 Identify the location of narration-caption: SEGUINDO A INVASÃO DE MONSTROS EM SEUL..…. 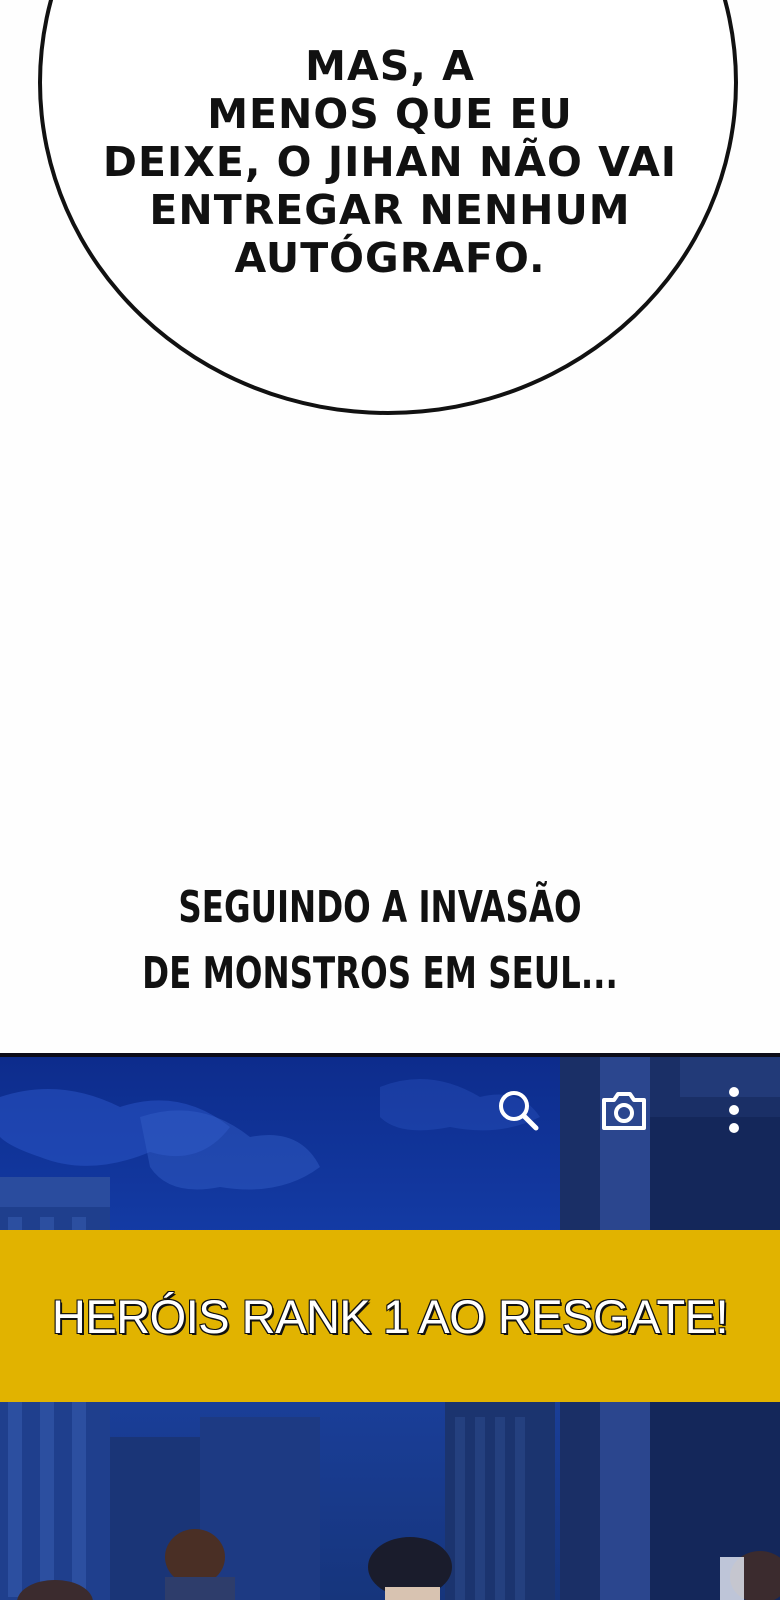
(380, 940).